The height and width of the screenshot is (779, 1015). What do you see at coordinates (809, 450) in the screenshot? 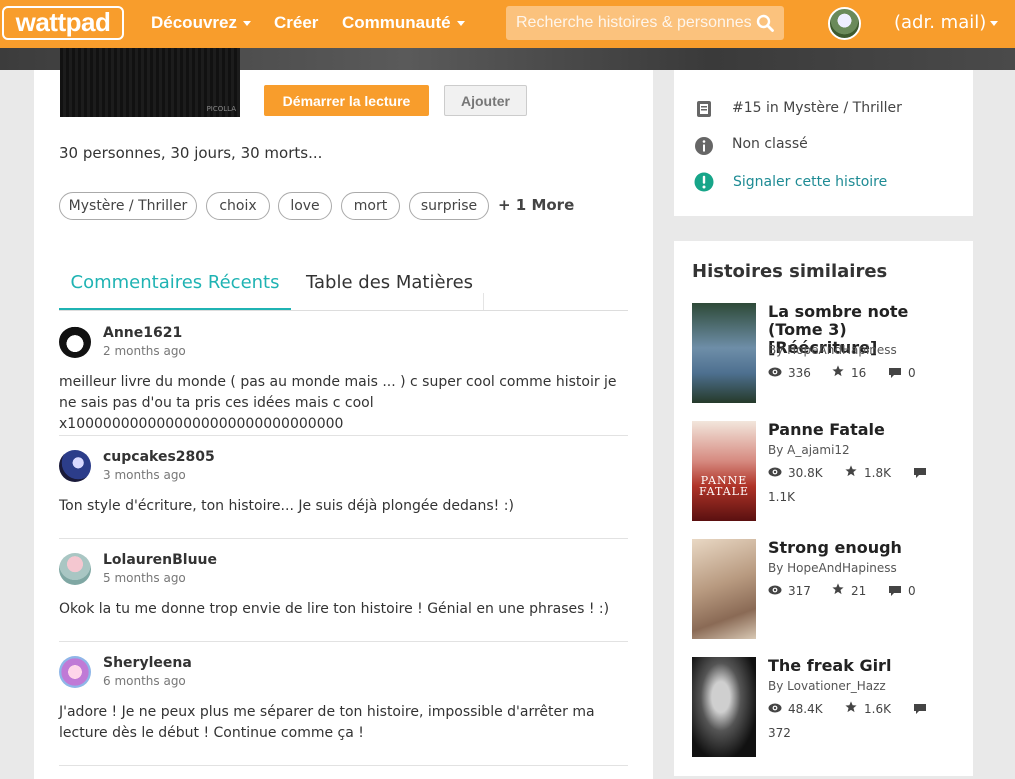
I see `similar-story-author: By A_ajami12` at bounding box center [809, 450].